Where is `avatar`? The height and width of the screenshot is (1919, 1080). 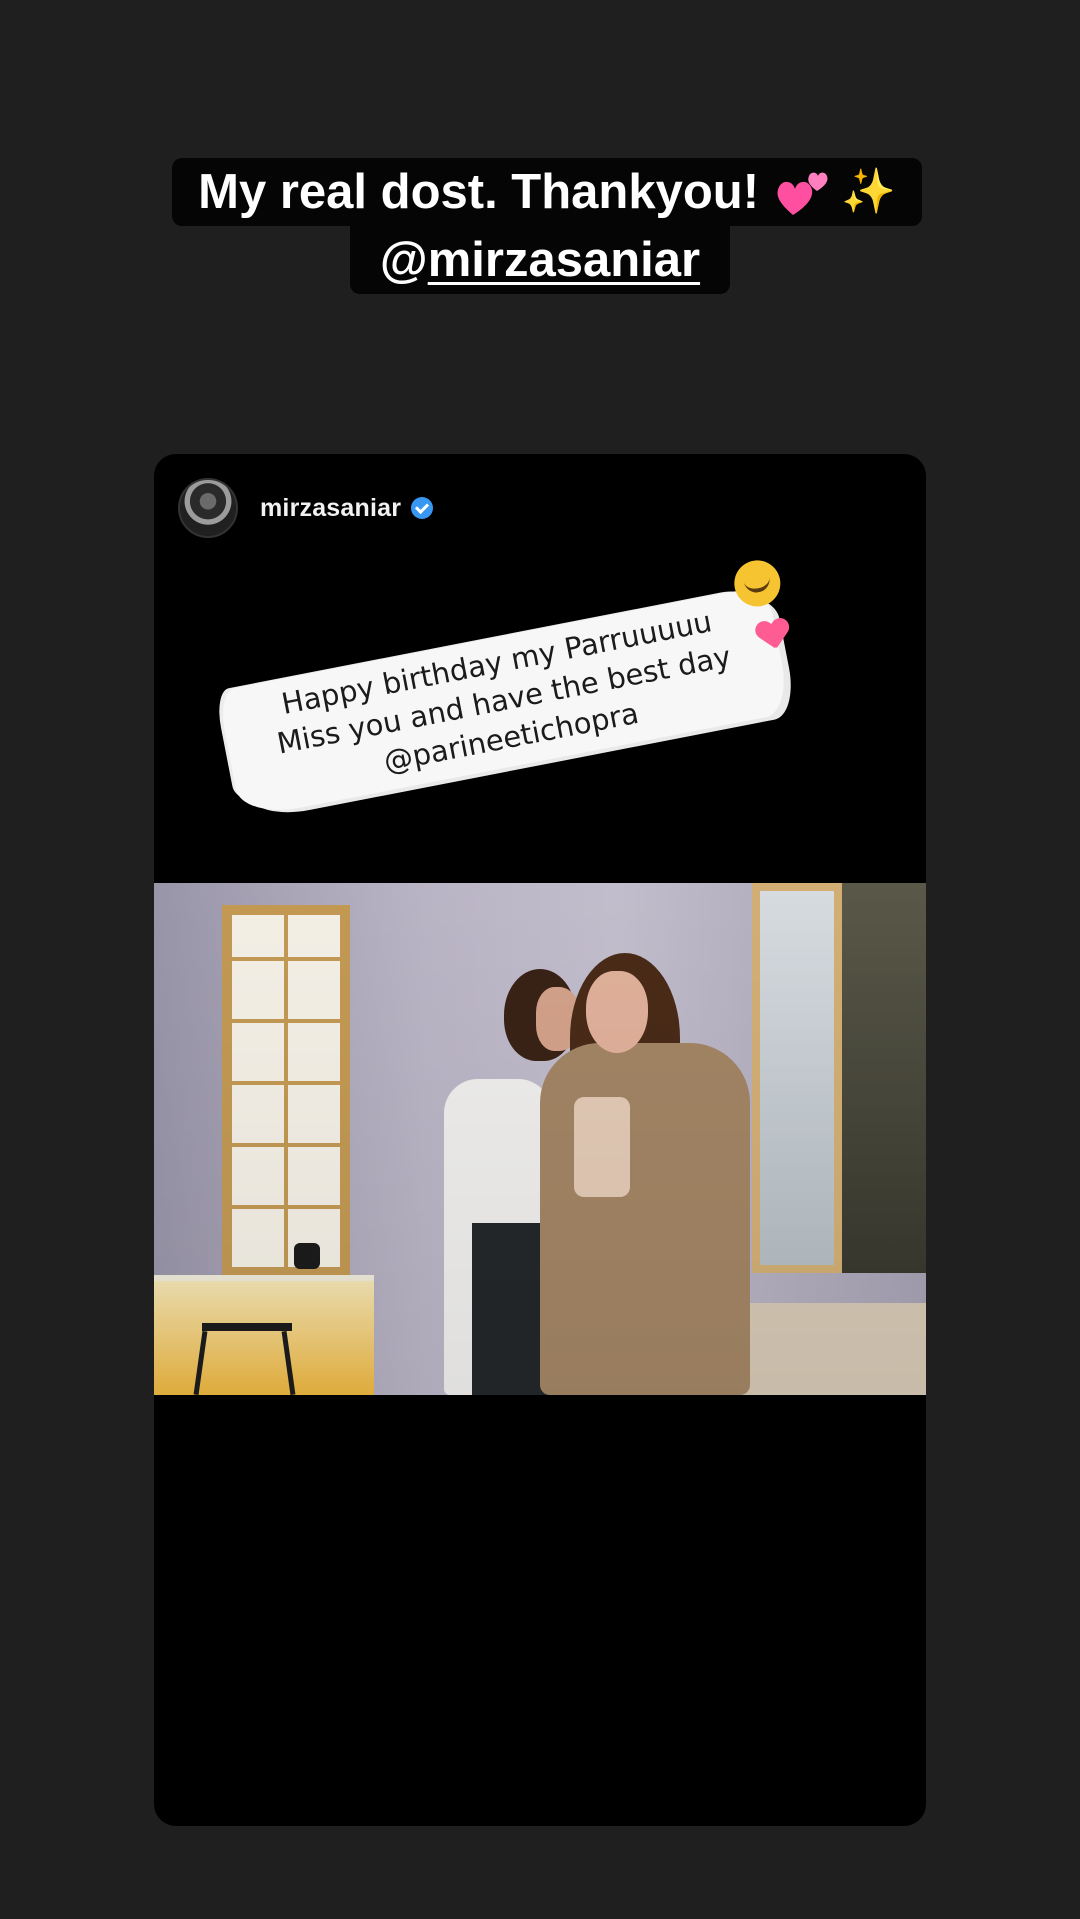 avatar is located at coordinates (208, 508).